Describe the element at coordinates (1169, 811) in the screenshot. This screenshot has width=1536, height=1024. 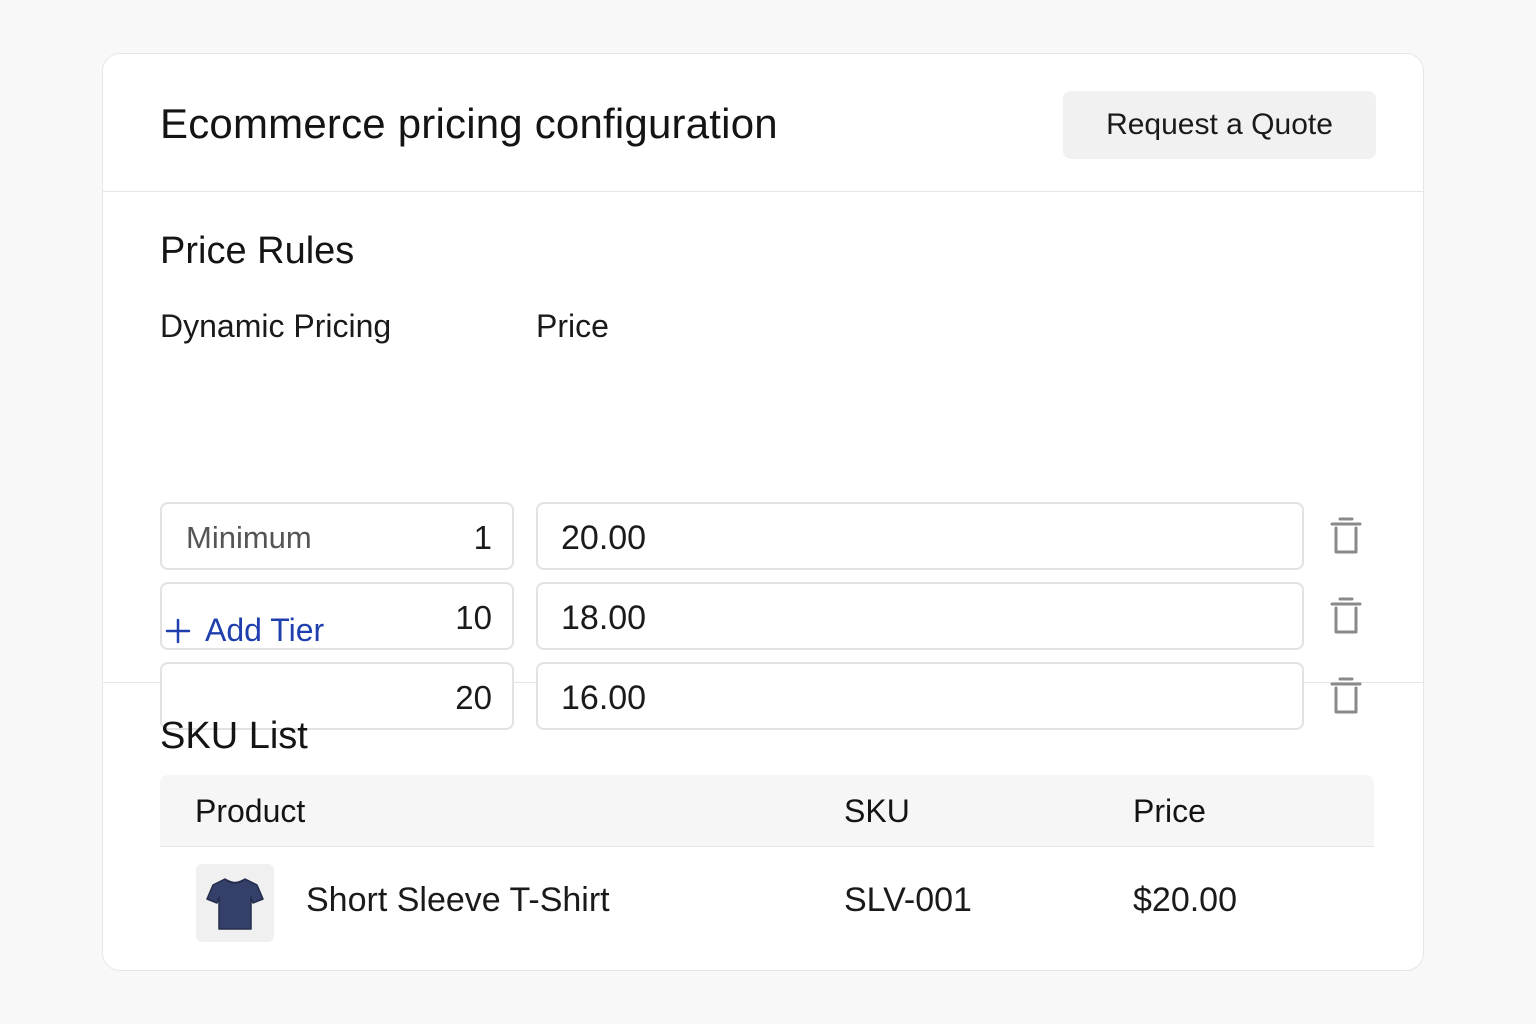
I see `column-header-price: Price` at that location.